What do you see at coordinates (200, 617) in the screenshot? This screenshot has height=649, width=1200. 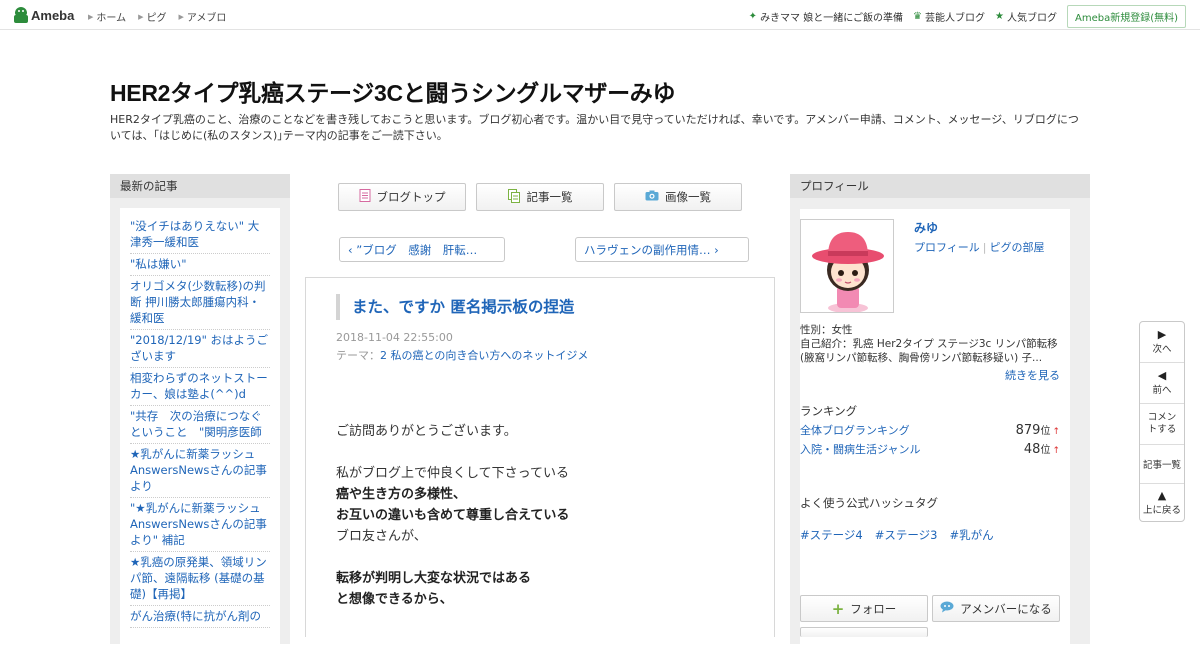 I see `list-item: がん治療(特に抗がん剤の` at bounding box center [200, 617].